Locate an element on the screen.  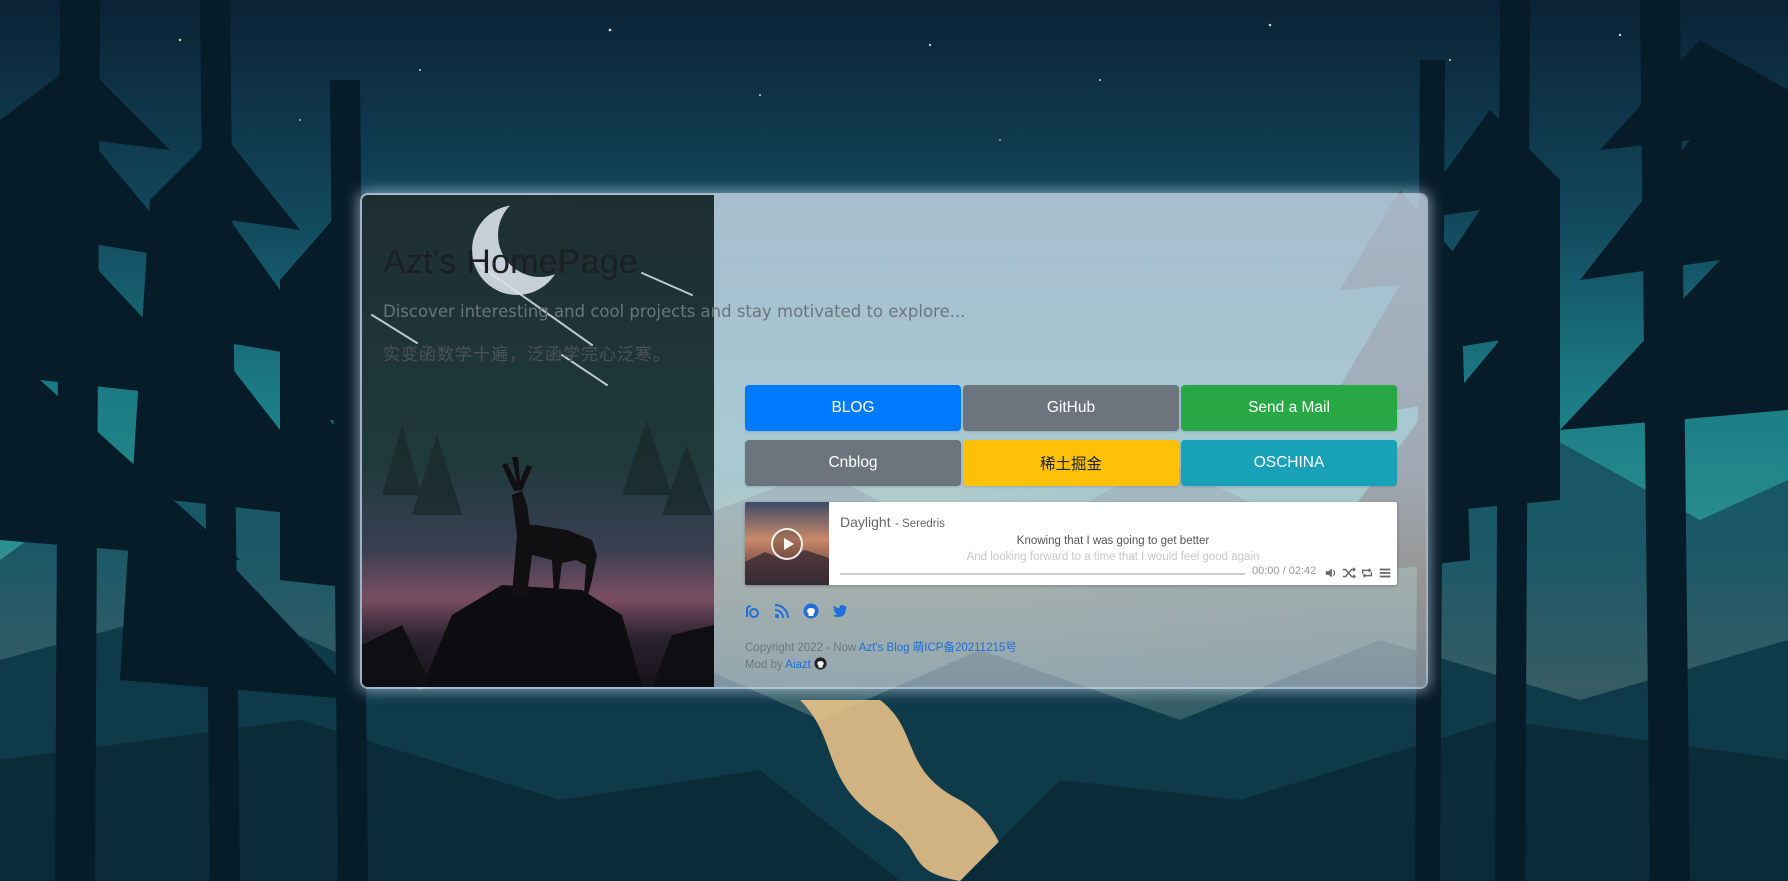
social-links is located at coordinates (796, 611).